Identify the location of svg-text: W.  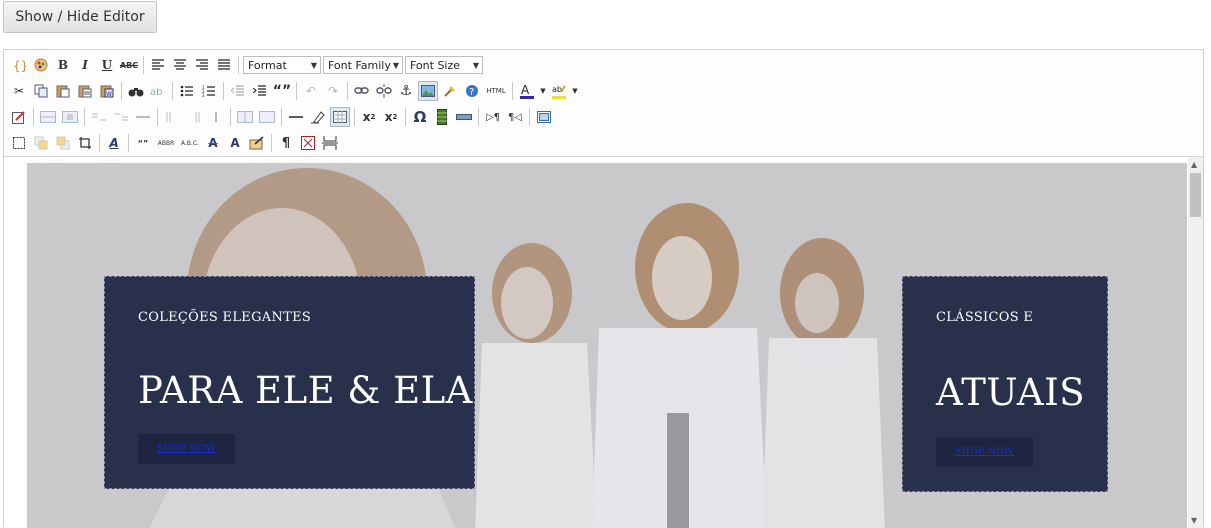
(109, 94).